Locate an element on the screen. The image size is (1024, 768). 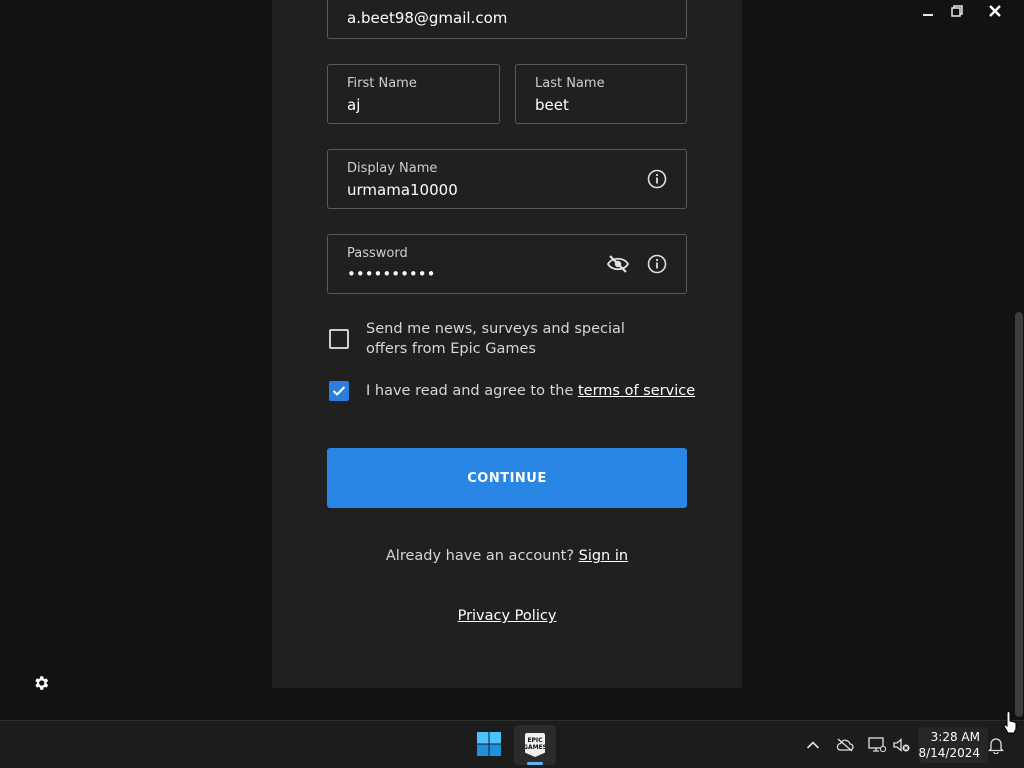
clock: 3:28 AM 8/14/2024 is located at coordinates (953, 745).